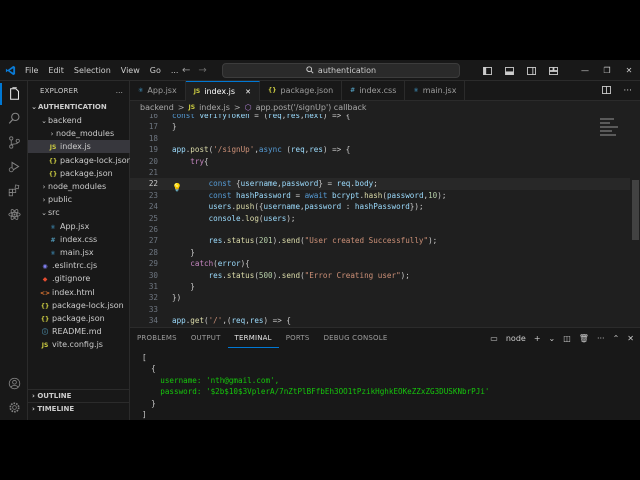 The image size is (640, 480). Describe the element at coordinates (435, 91) in the screenshot. I see `tab-main-jsx: ⚛ main.jsx` at that location.